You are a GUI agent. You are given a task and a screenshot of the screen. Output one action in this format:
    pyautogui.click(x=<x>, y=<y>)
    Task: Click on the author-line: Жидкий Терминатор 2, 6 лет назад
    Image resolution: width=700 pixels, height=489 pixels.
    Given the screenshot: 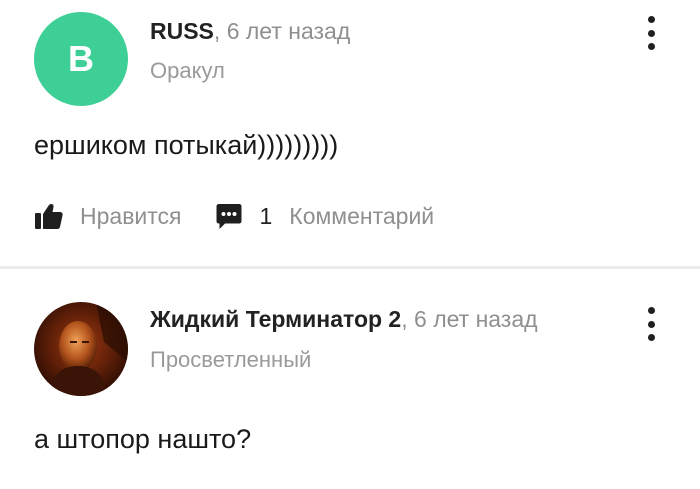 What is the action you would take?
    pyautogui.click(x=344, y=319)
    